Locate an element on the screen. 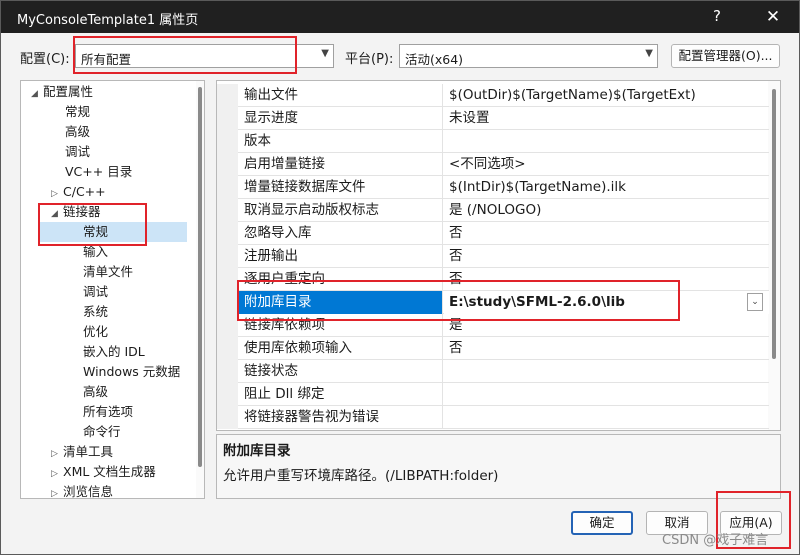 The height and width of the screenshot is (555, 800). watermark-text: CSDN @戏子难言 is located at coordinates (715, 540).